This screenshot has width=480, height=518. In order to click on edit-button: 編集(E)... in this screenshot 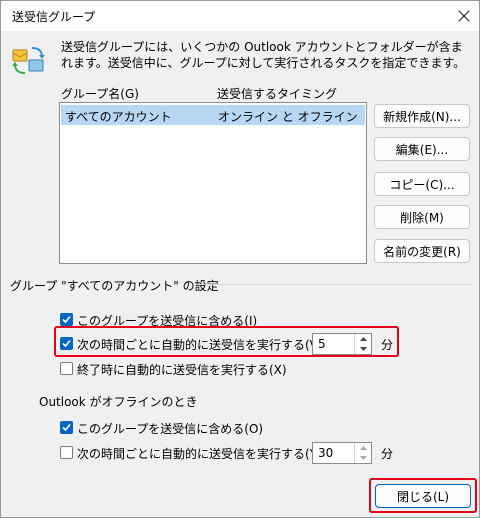, I will do `click(422, 149)`.